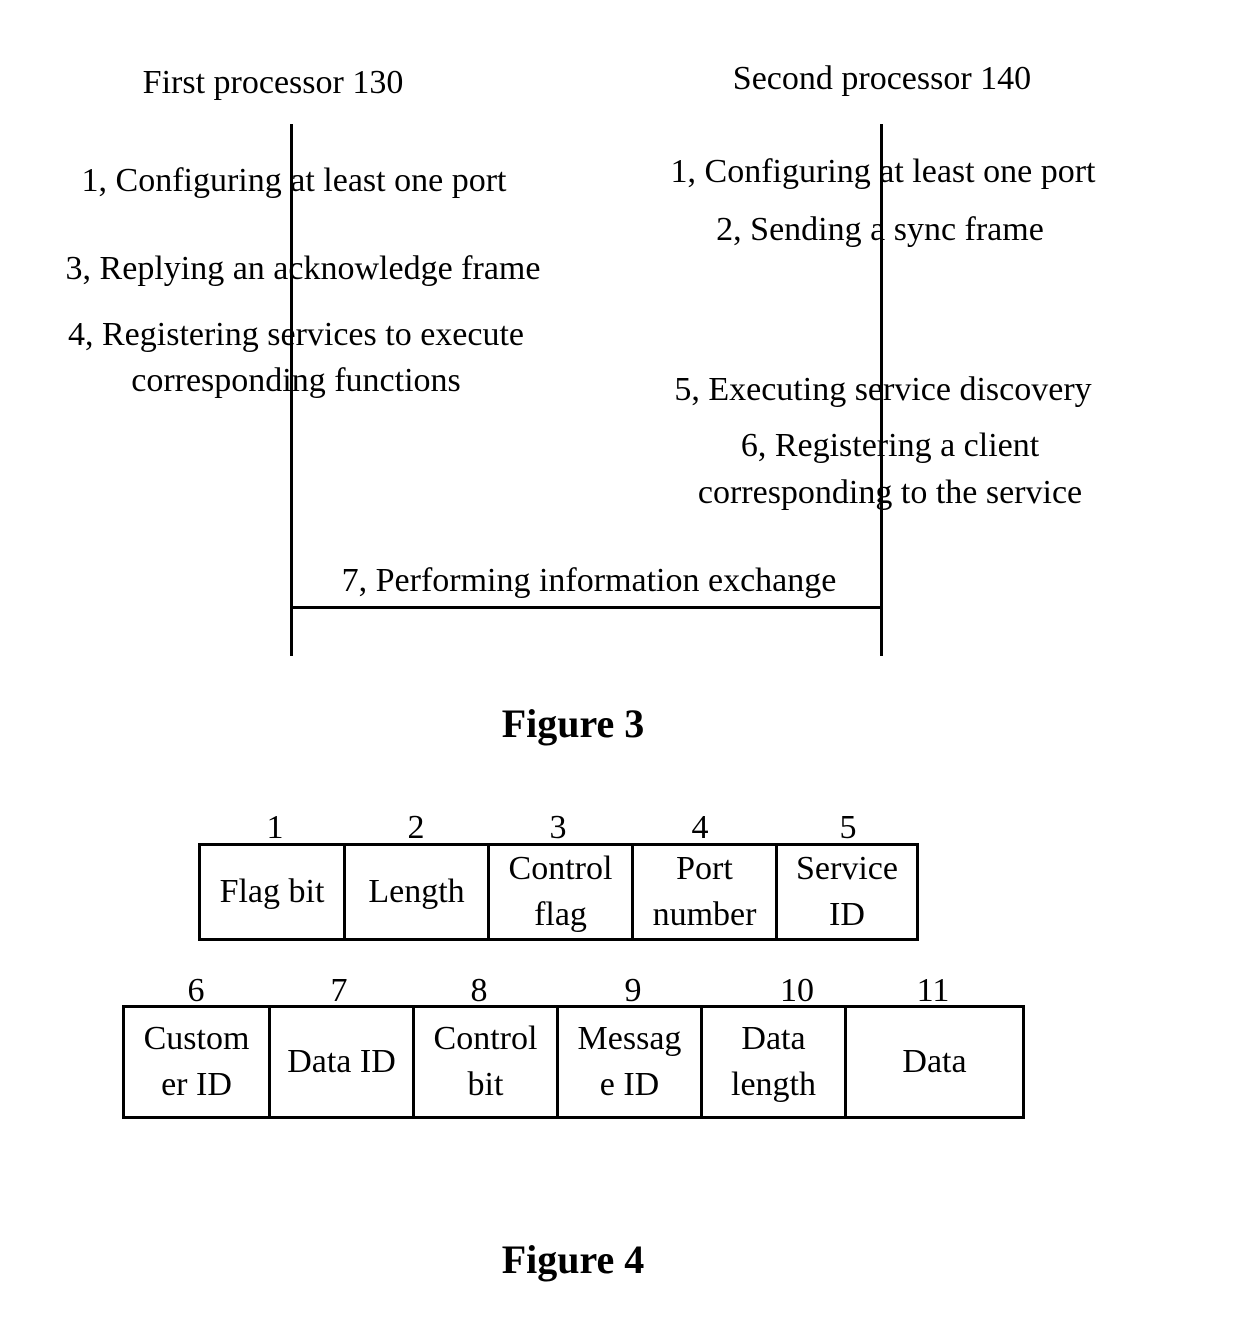 This screenshot has height=1335, width=1240. I want to click on field-data: Data, so click(934, 1062).